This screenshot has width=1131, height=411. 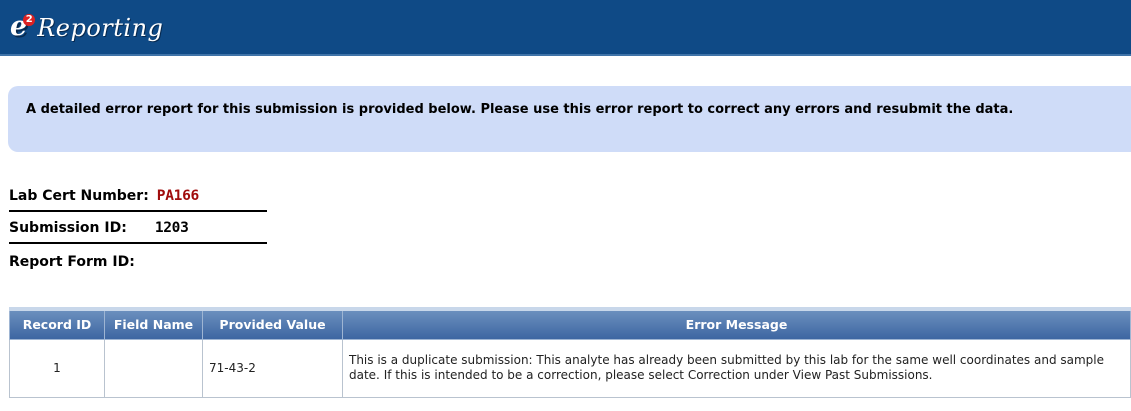 I want to click on lab-cert-value: PA166, so click(x=177, y=196).